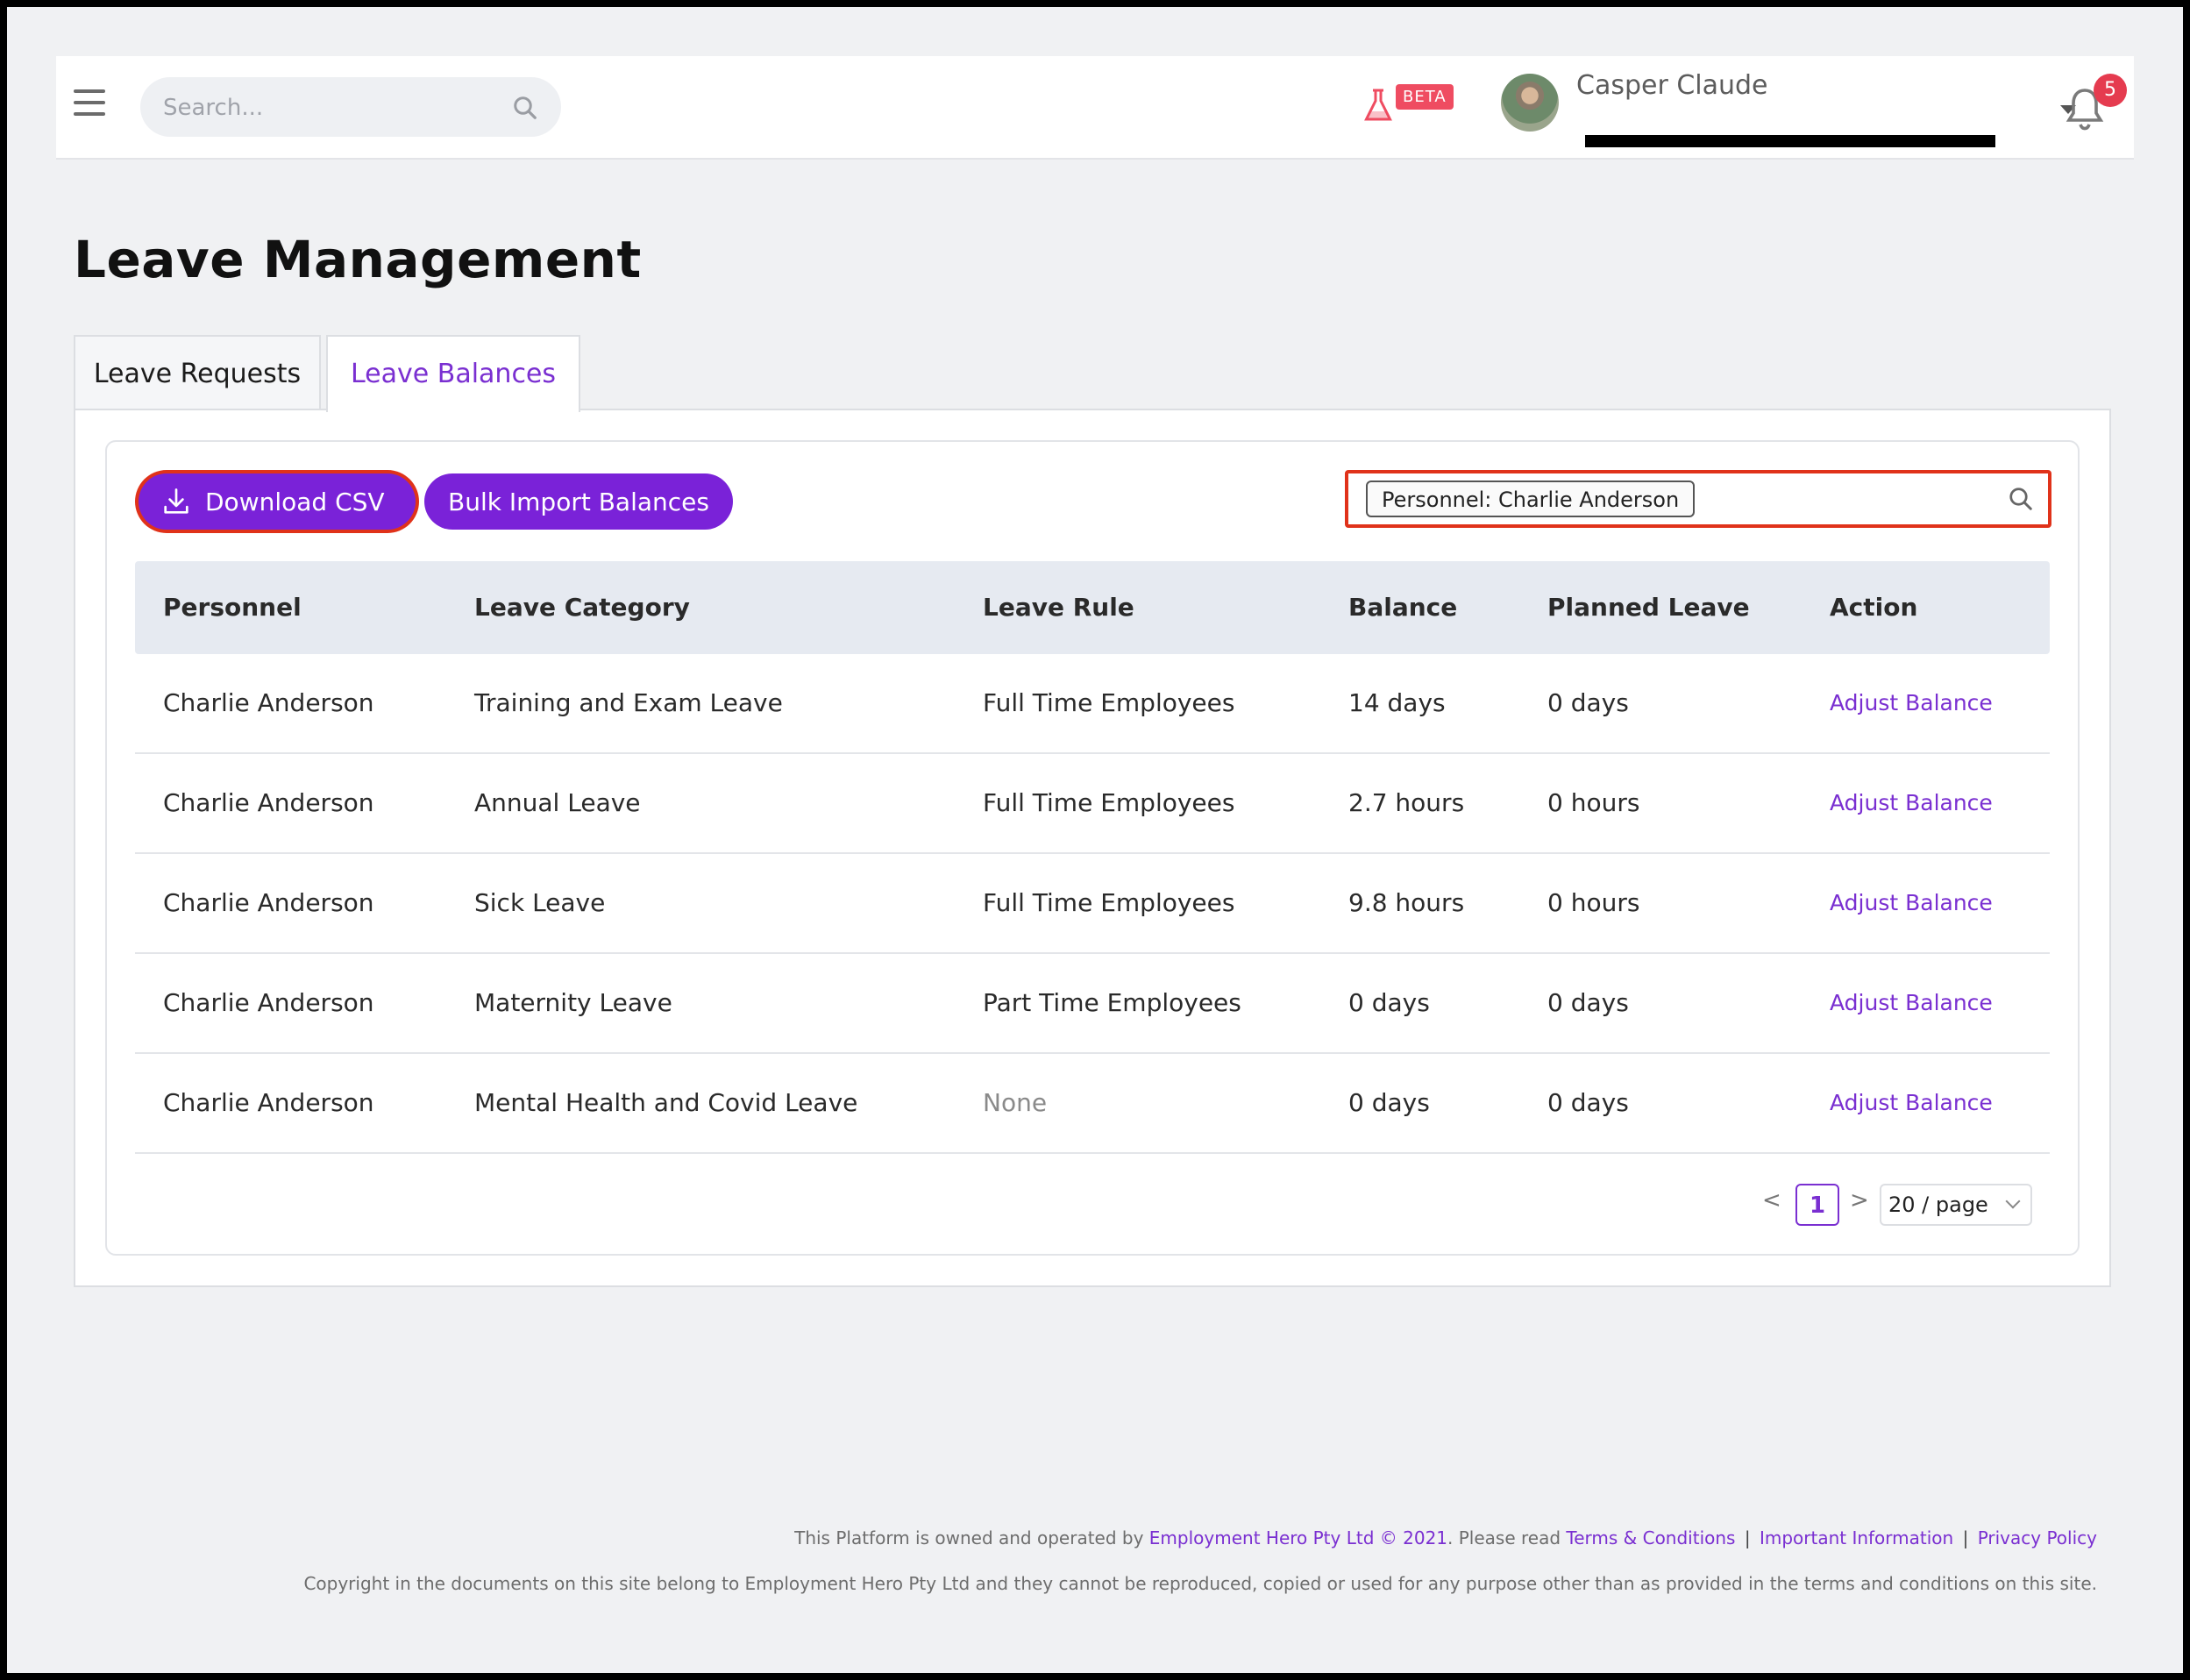  Describe the element at coordinates (557, 802) in the screenshot. I see `cell-leave-category: Annual Leave` at that location.